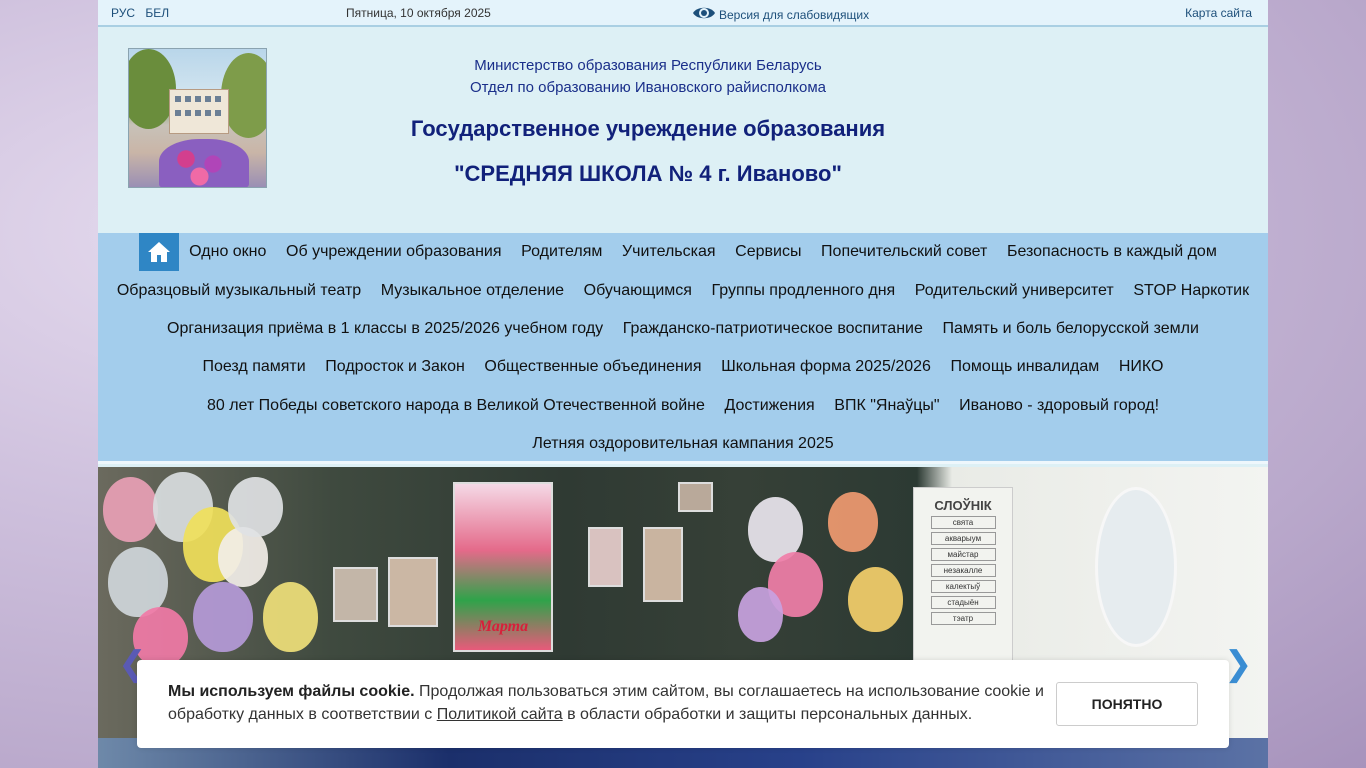 The height and width of the screenshot is (768, 1366). Describe the element at coordinates (794, 14) in the screenshot. I see `low-vision-label: Версия для слабовидящих` at that location.